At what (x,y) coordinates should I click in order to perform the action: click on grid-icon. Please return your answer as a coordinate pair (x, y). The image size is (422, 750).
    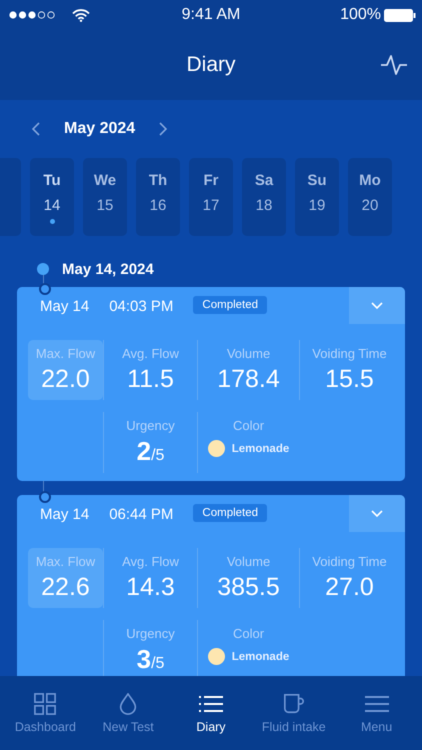
    Looking at the image, I should click on (45, 703).